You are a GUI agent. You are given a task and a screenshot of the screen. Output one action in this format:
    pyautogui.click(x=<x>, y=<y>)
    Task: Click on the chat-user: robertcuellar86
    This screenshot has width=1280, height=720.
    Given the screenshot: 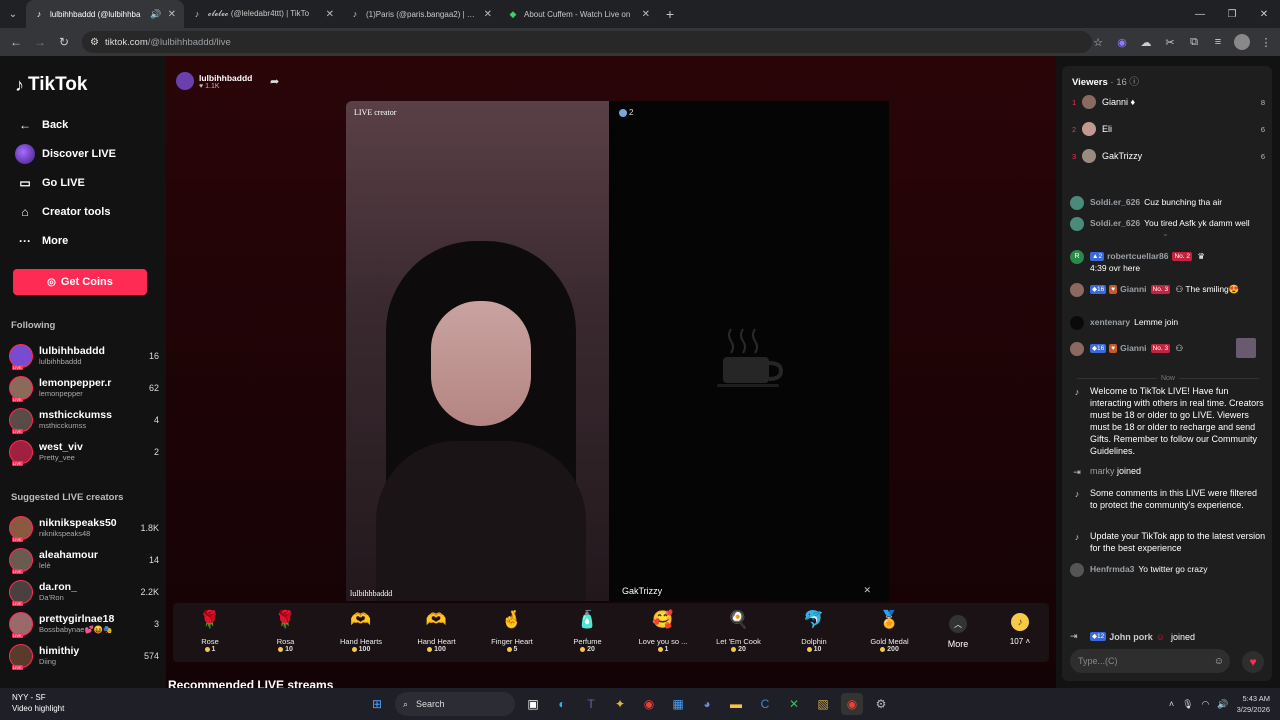 What is the action you would take?
    pyautogui.click(x=1137, y=256)
    